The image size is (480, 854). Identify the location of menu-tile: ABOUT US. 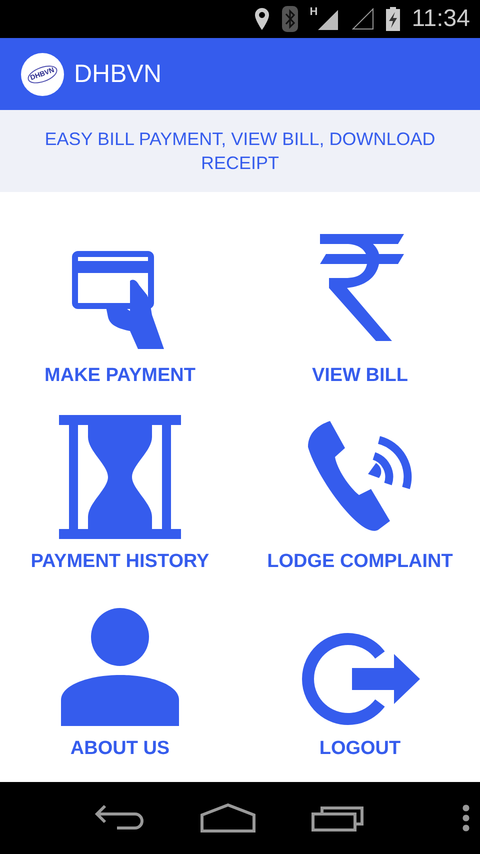
(120, 678).